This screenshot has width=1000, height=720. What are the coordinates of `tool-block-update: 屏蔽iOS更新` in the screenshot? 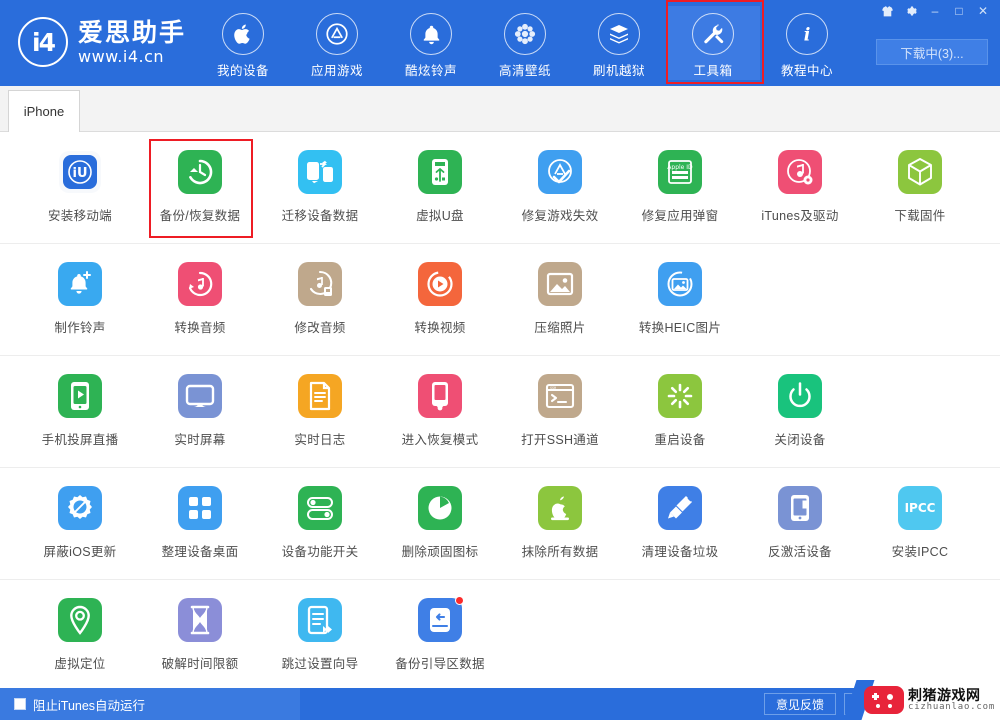 It's located at (80, 523).